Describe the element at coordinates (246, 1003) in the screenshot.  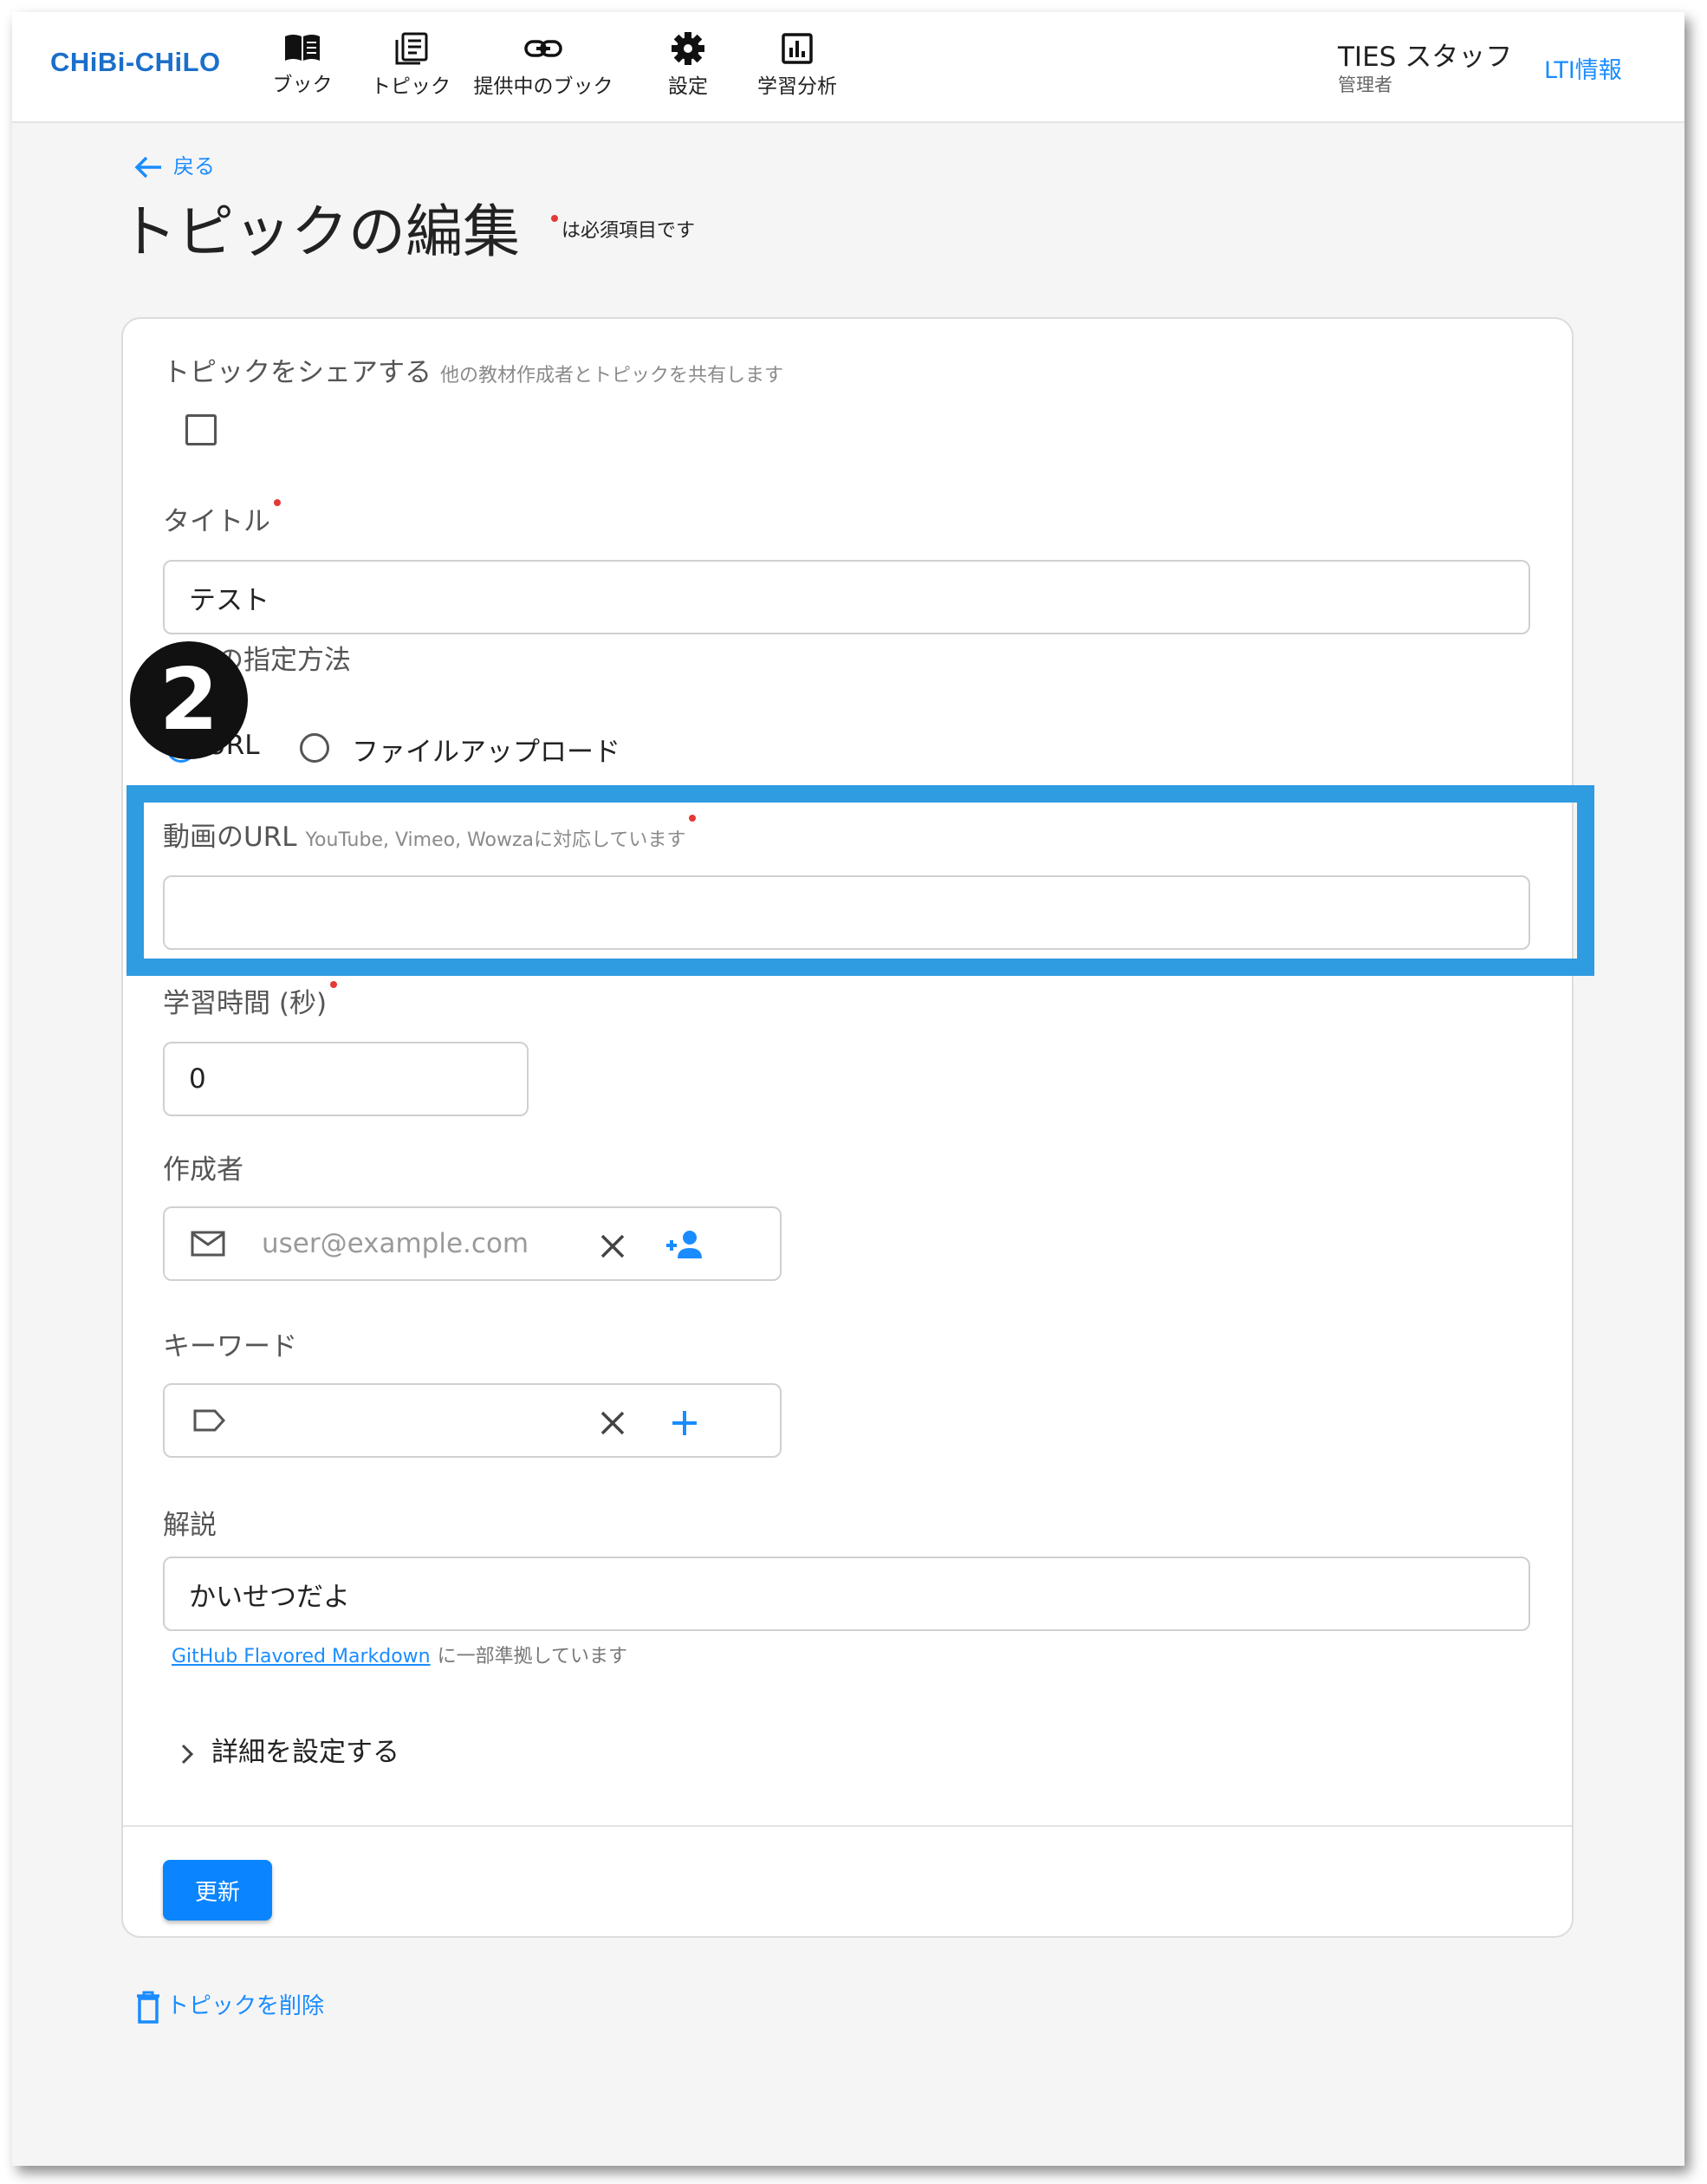
I see `duration-label: 学習時間 (秒)` at that location.